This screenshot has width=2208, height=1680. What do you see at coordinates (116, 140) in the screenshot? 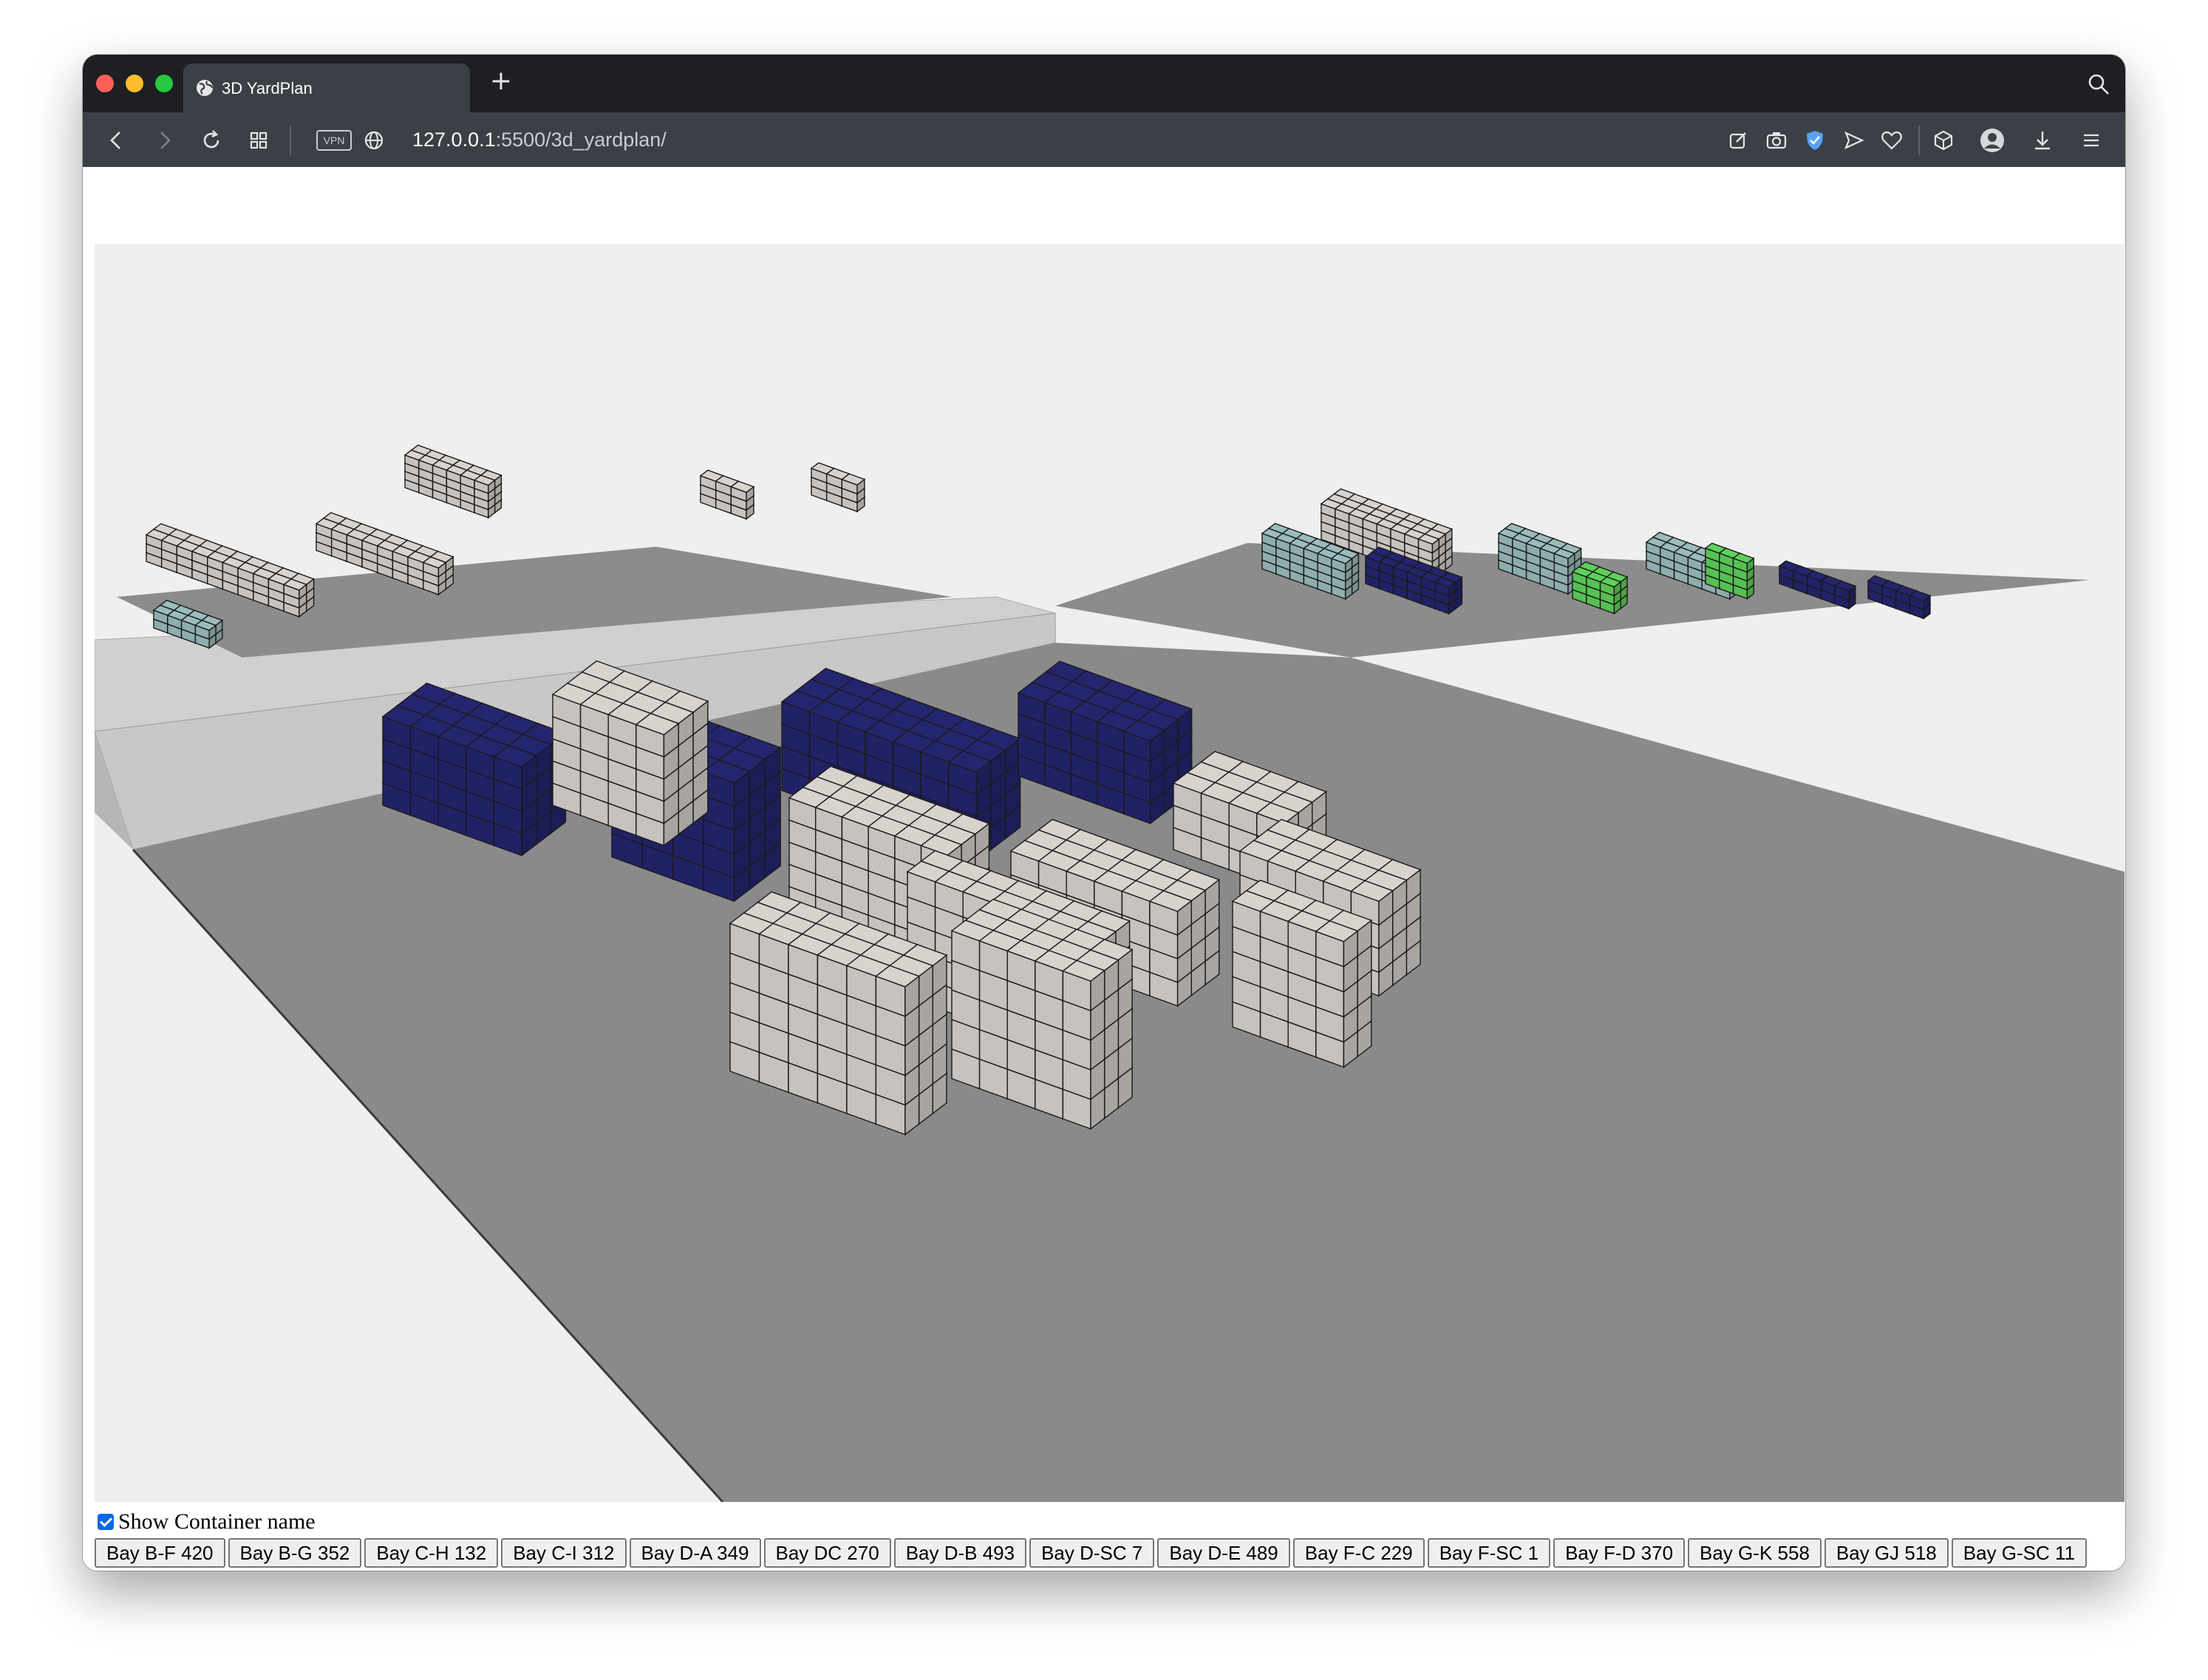
I see `back-icon` at bounding box center [116, 140].